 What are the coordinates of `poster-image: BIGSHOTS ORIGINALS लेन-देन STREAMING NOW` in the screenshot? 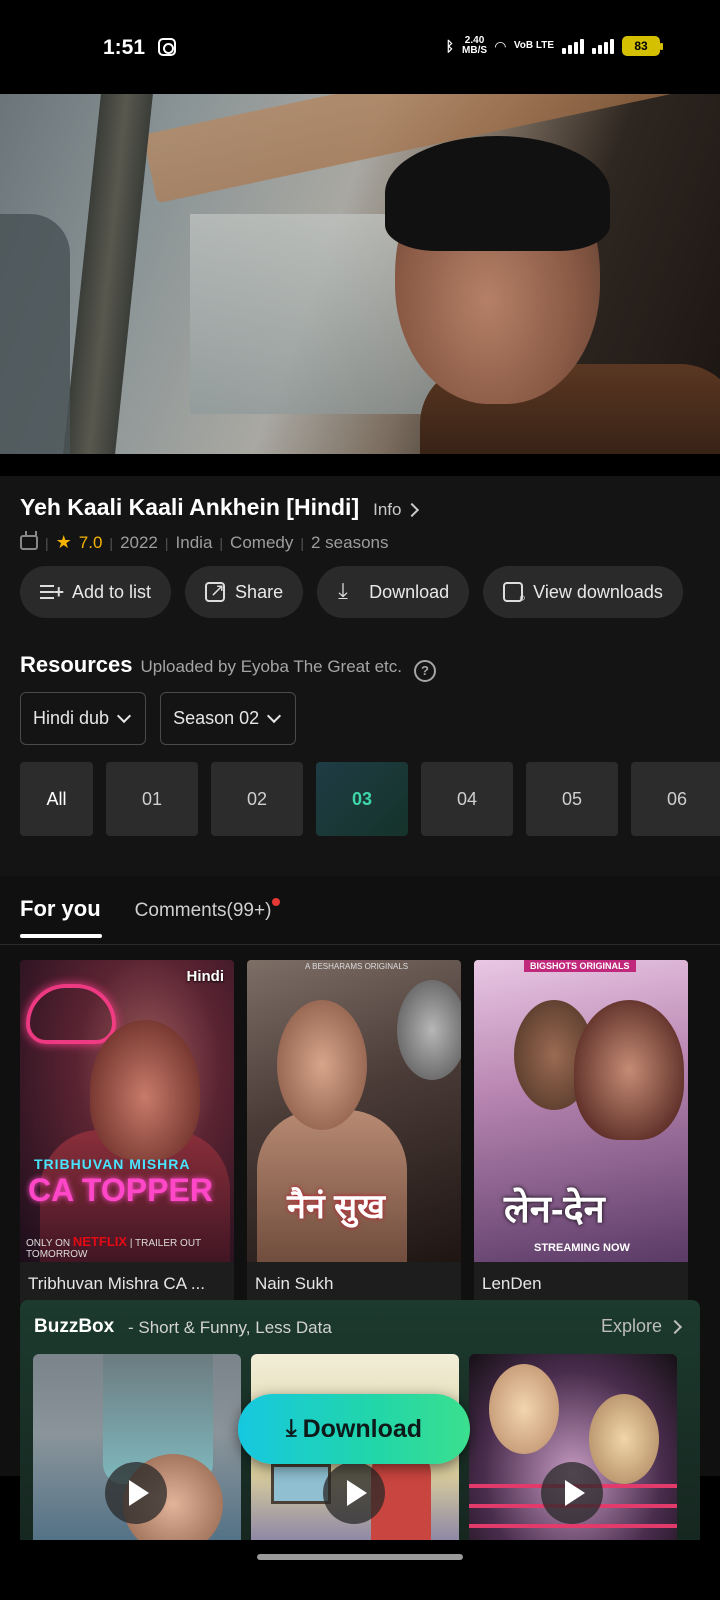 It's located at (581, 1111).